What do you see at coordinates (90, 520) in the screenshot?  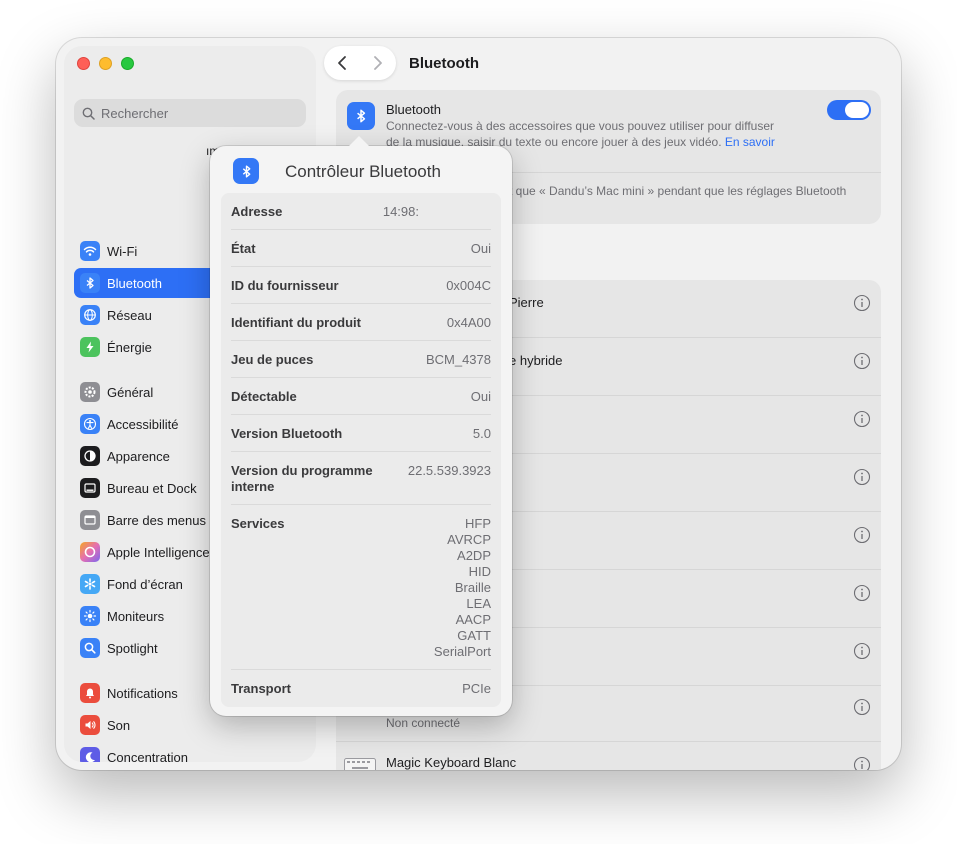 I see `menubar-icon` at bounding box center [90, 520].